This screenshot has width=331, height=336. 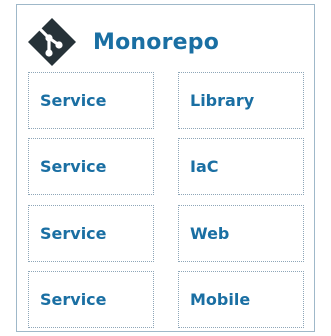 What do you see at coordinates (241, 299) in the screenshot?
I see `package-box-mobile: Mobile` at bounding box center [241, 299].